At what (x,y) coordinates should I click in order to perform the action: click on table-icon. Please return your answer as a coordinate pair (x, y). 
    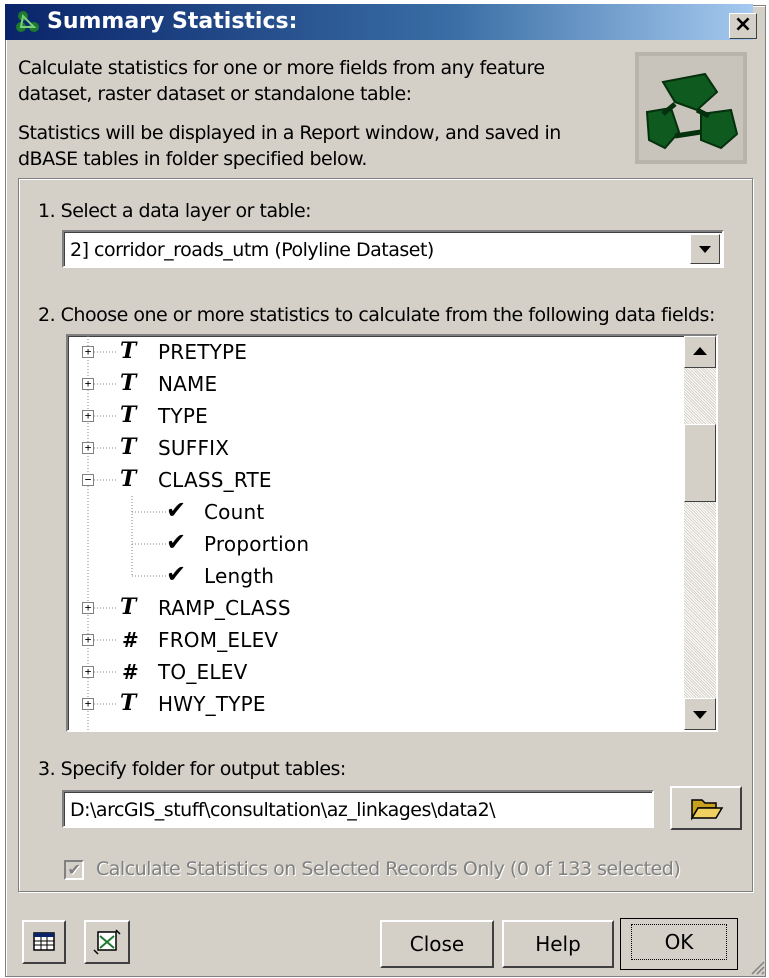
    Looking at the image, I should click on (44, 941).